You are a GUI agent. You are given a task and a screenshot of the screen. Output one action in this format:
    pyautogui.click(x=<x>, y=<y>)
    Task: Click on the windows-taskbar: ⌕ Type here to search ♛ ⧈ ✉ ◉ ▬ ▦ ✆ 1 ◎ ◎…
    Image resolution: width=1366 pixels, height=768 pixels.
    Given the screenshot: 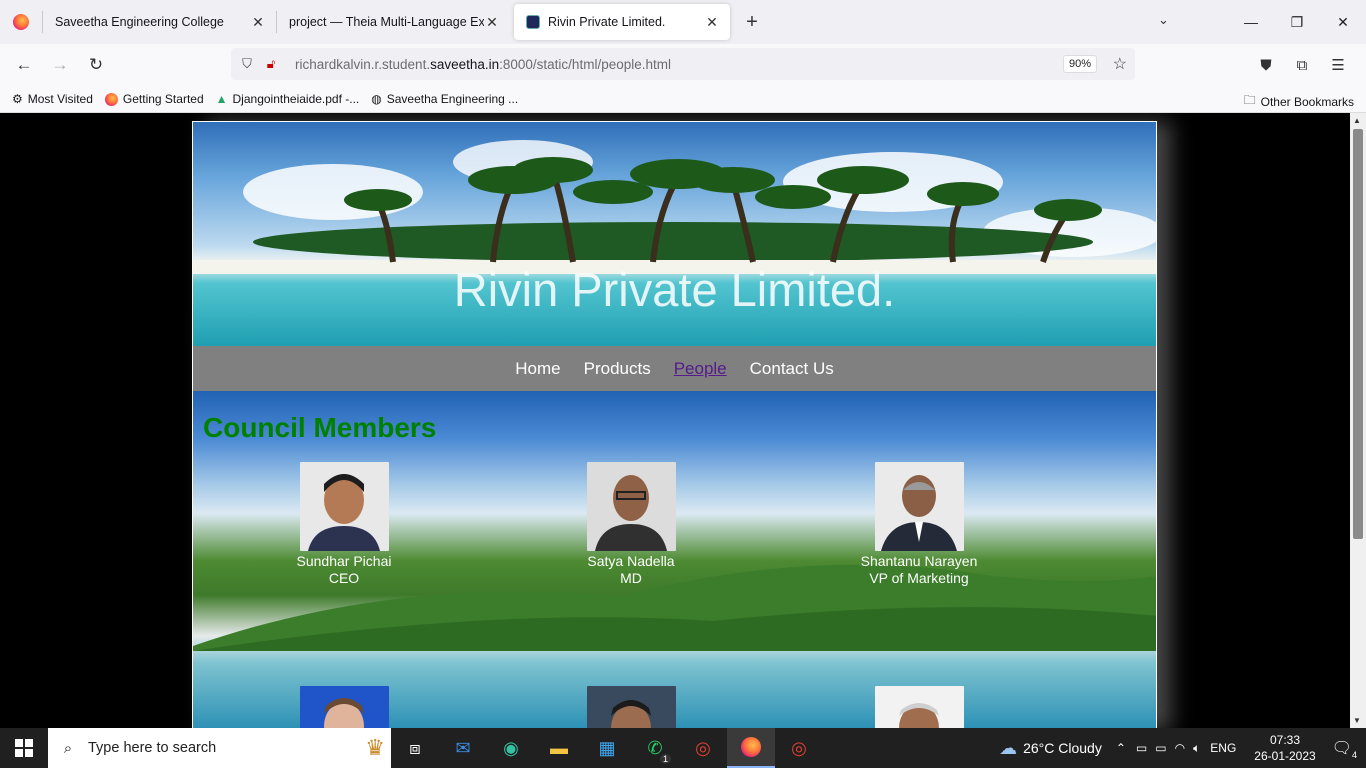 What is the action you would take?
    pyautogui.click(x=683, y=748)
    